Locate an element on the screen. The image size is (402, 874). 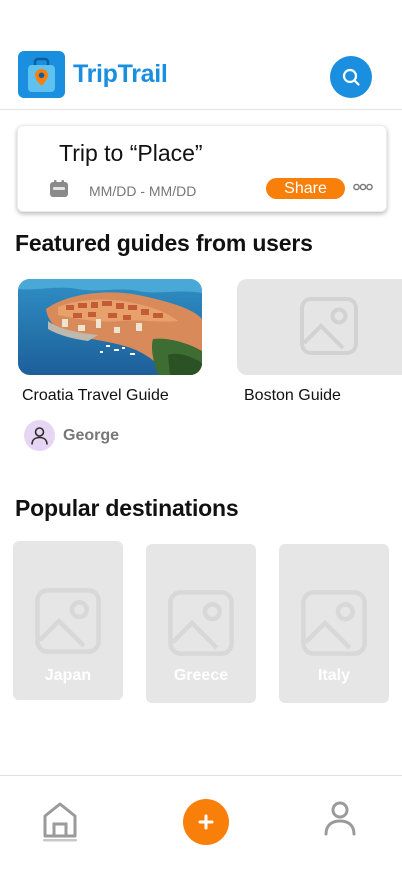
app-logo is located at coordinates (41, 74).